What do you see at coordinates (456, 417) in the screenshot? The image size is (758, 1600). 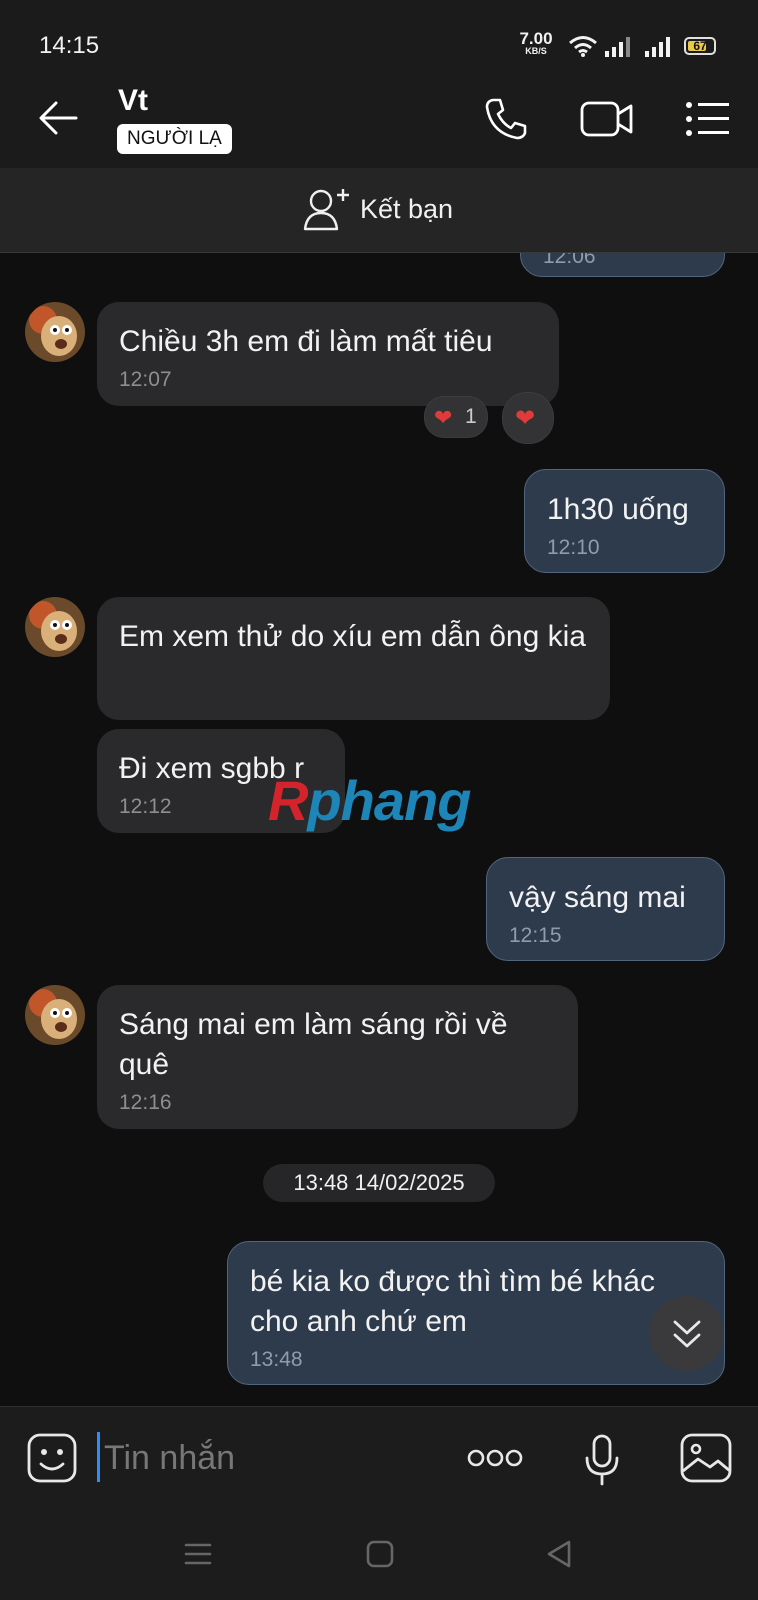 I see `reaction-count-pill: ❤ 1` at bounding box center [456, 417].